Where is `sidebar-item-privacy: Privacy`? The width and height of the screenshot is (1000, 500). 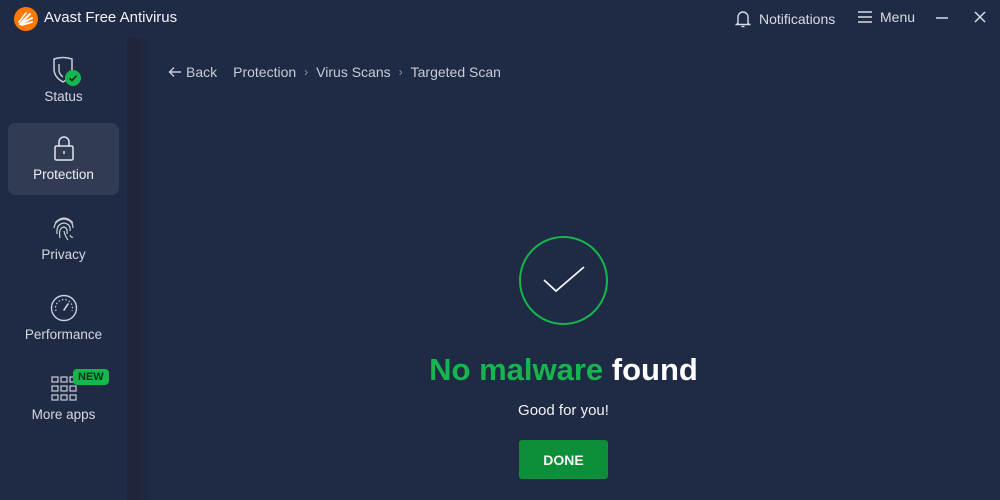 sidebar-item-privacy: Privacy is located at coordinates (63, 239).